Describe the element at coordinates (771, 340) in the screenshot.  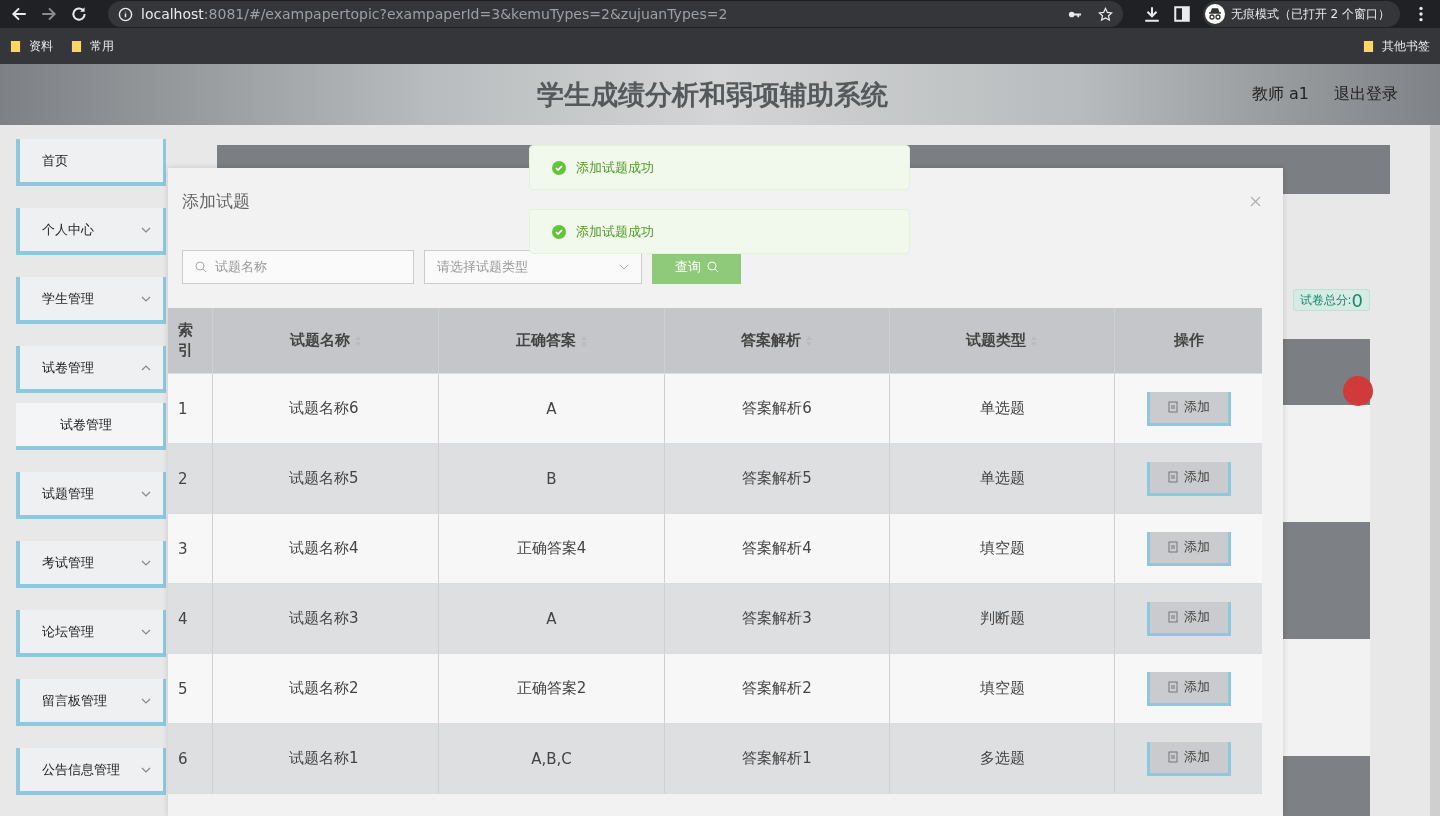
I see `column-header: 答案解析` at that location.